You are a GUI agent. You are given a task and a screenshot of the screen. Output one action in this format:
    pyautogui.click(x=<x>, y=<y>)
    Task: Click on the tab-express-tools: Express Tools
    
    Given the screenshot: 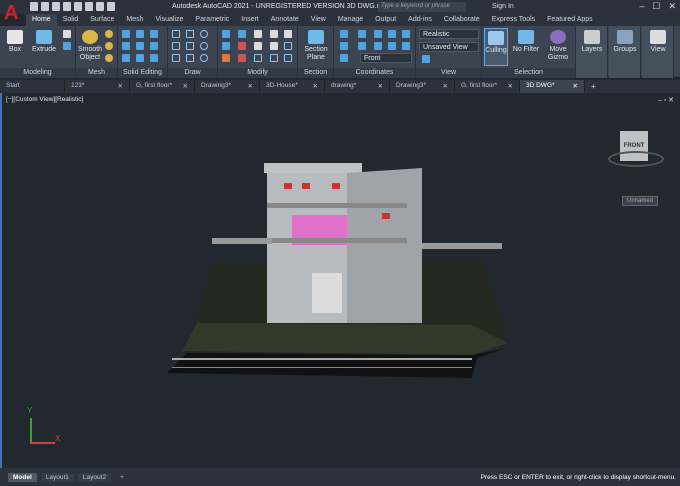 What is the action you would take?
    pyautogui.click(x=513, y=20)
    